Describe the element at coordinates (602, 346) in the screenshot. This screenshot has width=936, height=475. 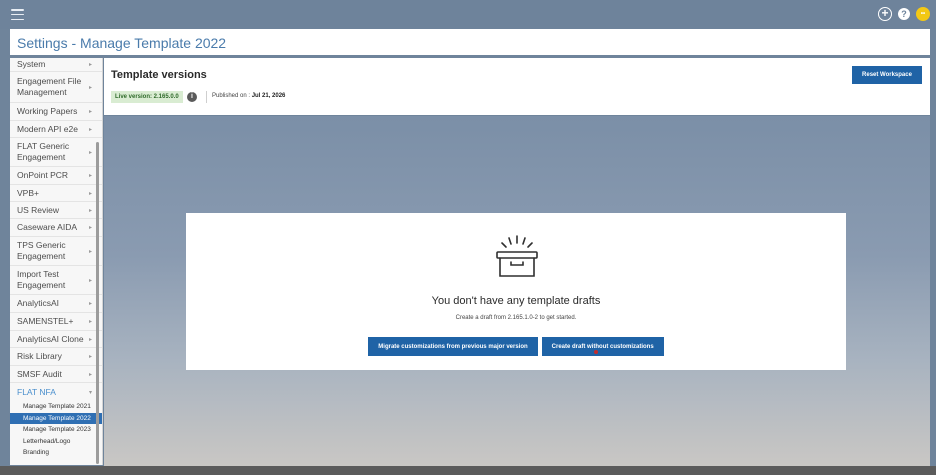
I see `create-draft-button: Create draft without customizations` at that location.